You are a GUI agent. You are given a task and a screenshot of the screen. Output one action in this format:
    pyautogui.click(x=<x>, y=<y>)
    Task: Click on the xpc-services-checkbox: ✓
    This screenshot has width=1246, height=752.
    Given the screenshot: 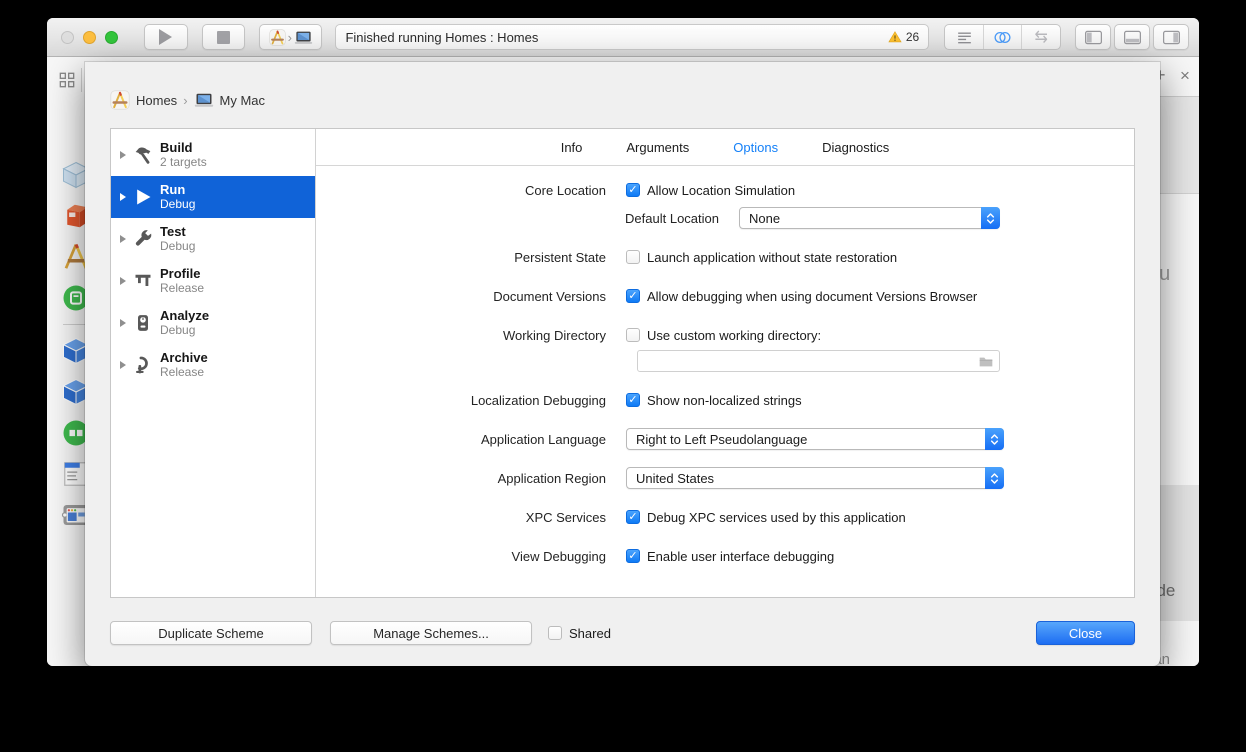 What is the action you would take?
    pyautogui.click(x=633, y=517)
    